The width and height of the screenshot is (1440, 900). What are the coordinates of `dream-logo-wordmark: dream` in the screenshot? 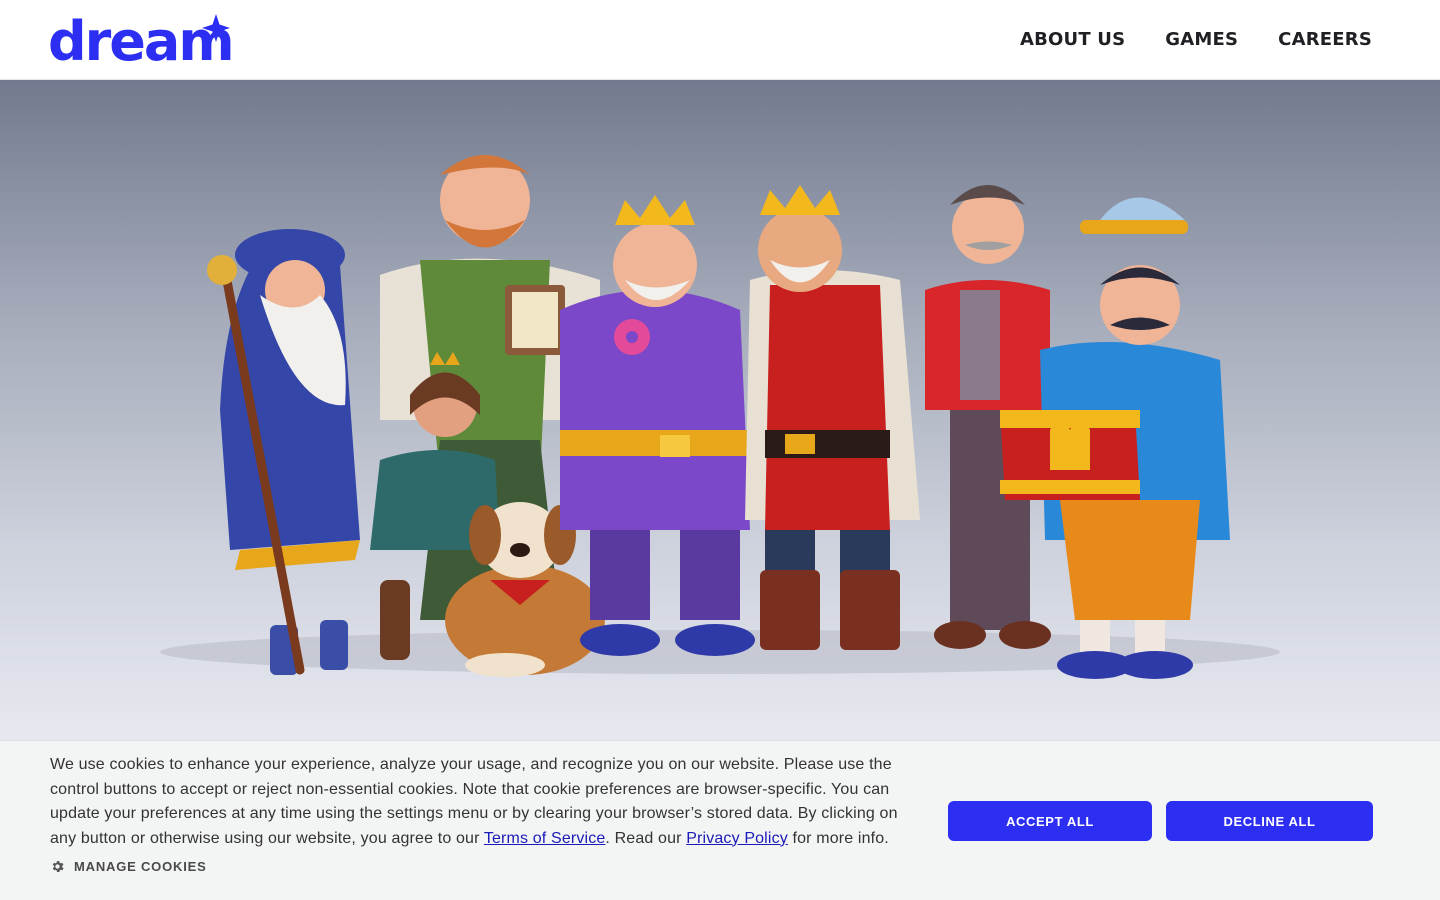 It's located at (140, 42).